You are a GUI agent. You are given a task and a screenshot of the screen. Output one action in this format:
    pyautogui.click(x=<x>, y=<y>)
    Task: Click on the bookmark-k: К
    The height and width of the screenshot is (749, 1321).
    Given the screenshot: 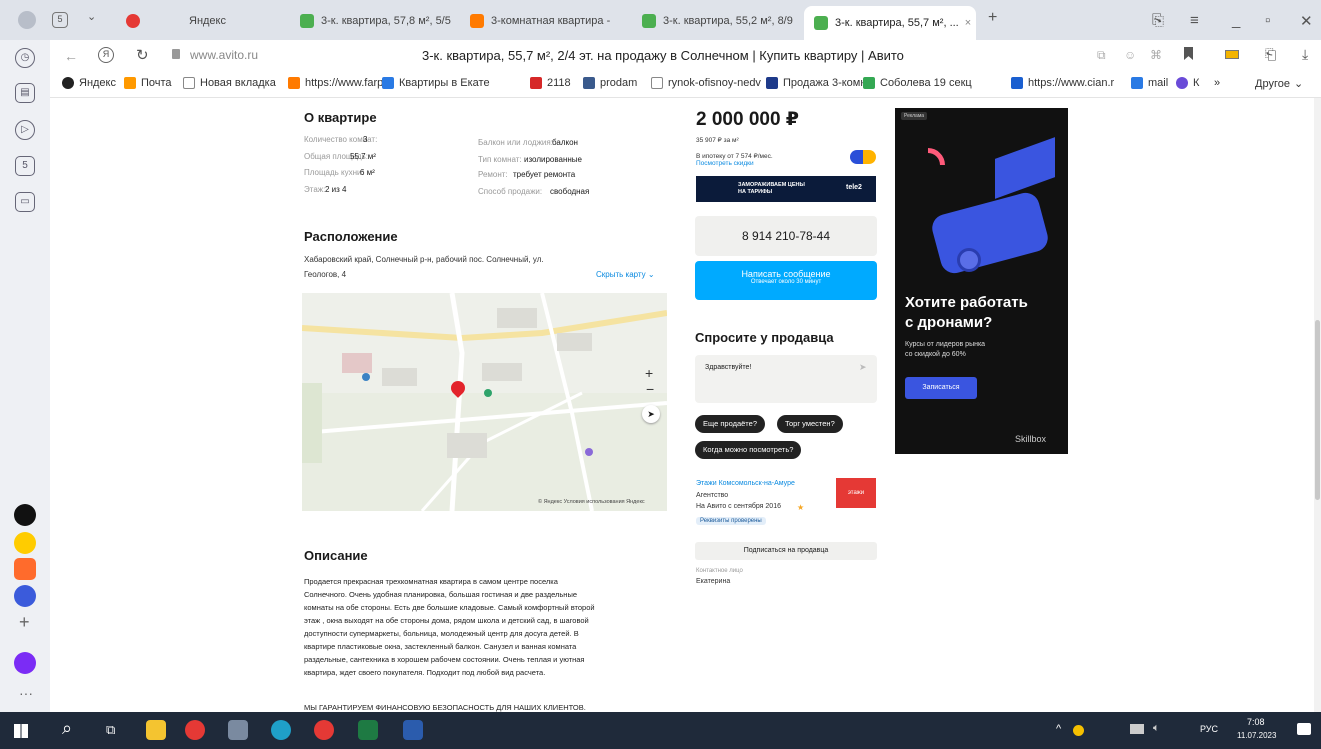 What is the action you would take?
    pyautogui.click(x=1187, y=83)
    